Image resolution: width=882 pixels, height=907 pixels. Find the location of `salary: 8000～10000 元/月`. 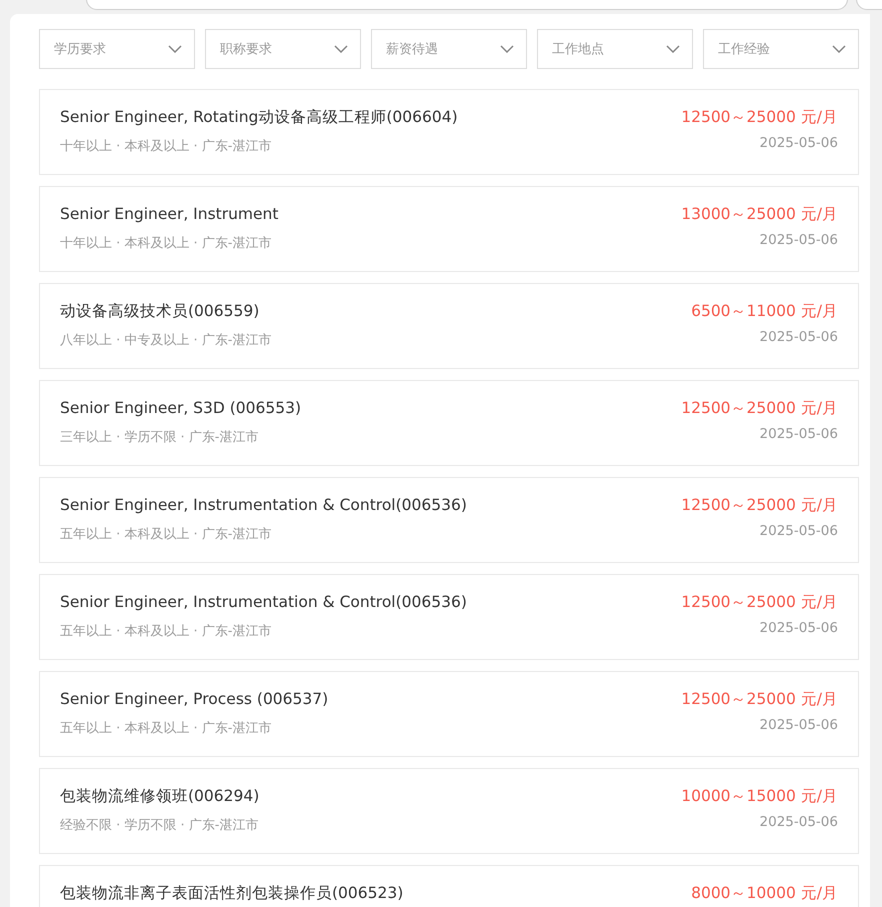

salary: 8000～10000 元/月 is located at coordinates (764, 893).